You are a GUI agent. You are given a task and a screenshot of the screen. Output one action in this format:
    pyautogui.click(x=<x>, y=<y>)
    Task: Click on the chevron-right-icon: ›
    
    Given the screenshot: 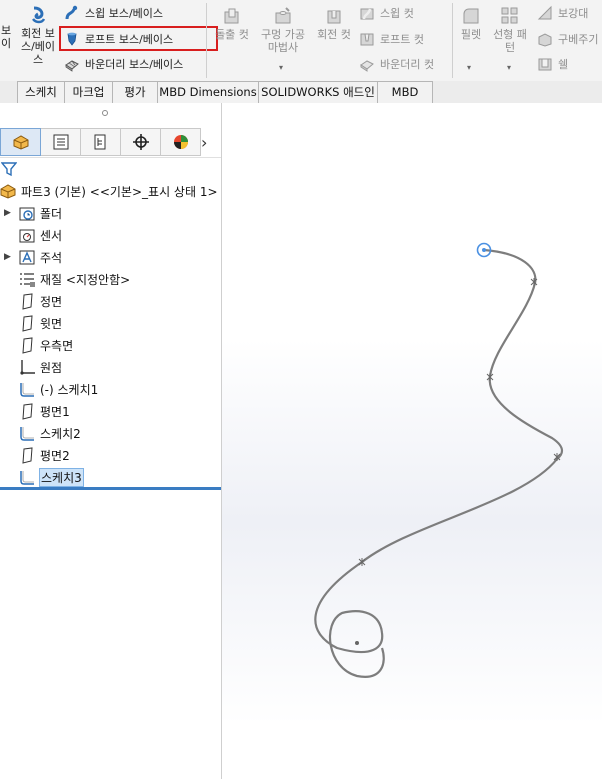 What is the action you would take?
    pyautogui.click(x=204, y=142)
    